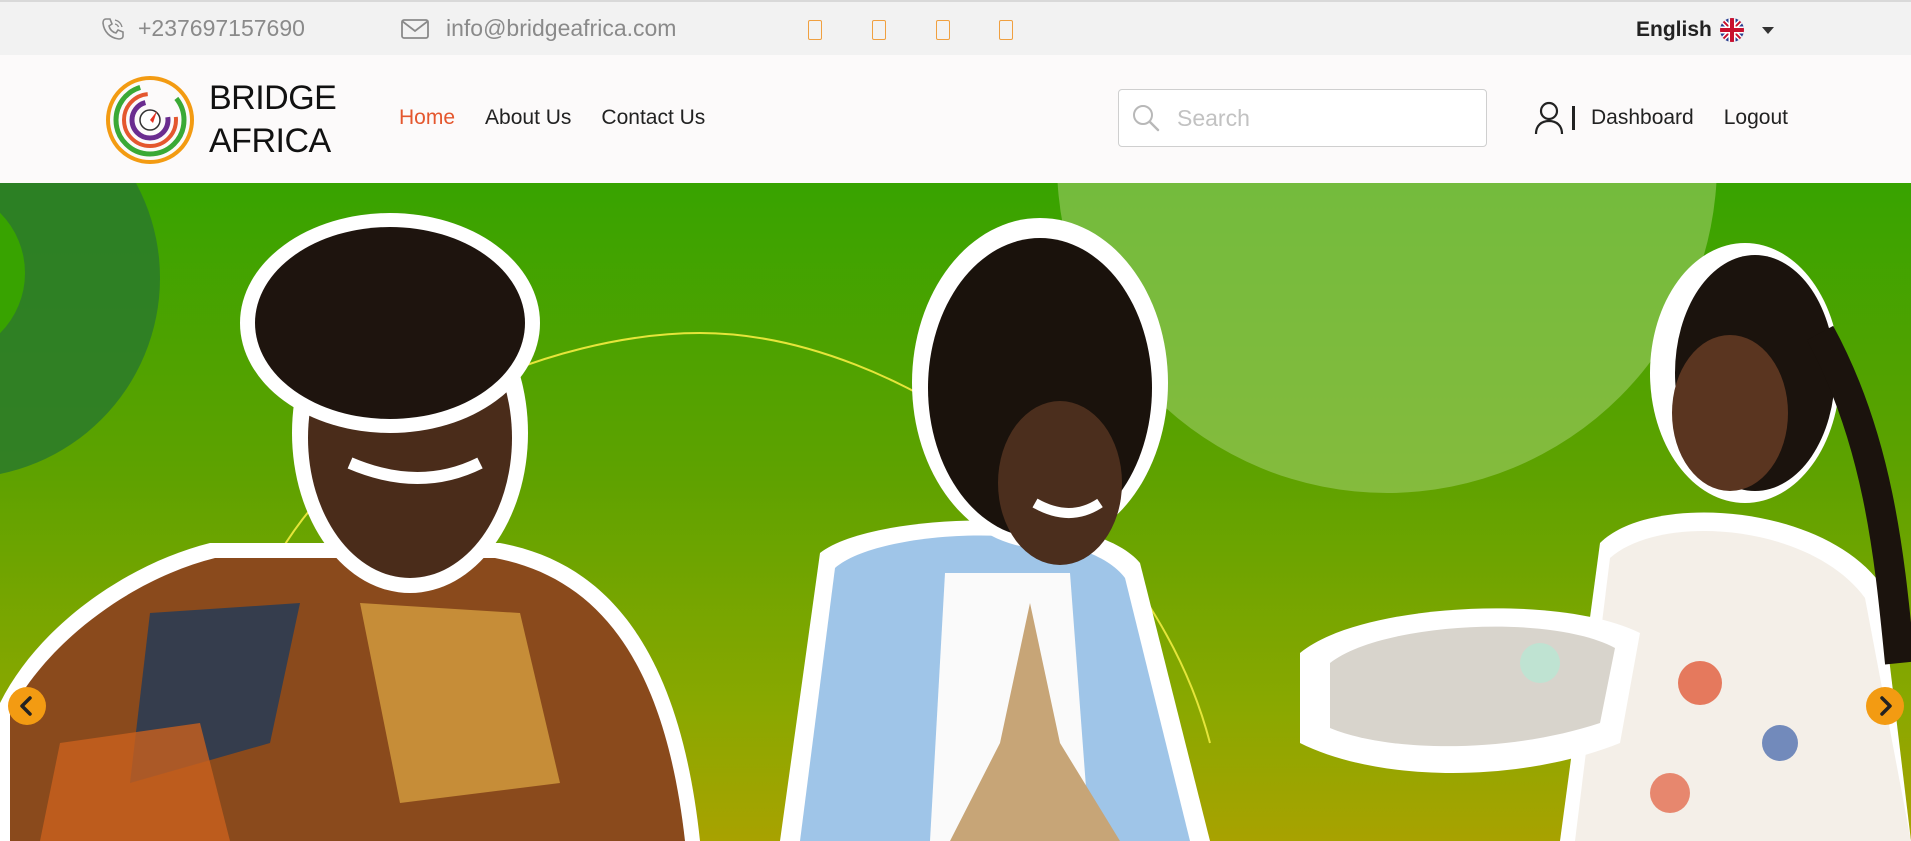 The image size is (1911, 841). Describe the element at coordinates (273, 98) in the screenshot. I see `logo-line-bridge: BRIDGE` at that location.